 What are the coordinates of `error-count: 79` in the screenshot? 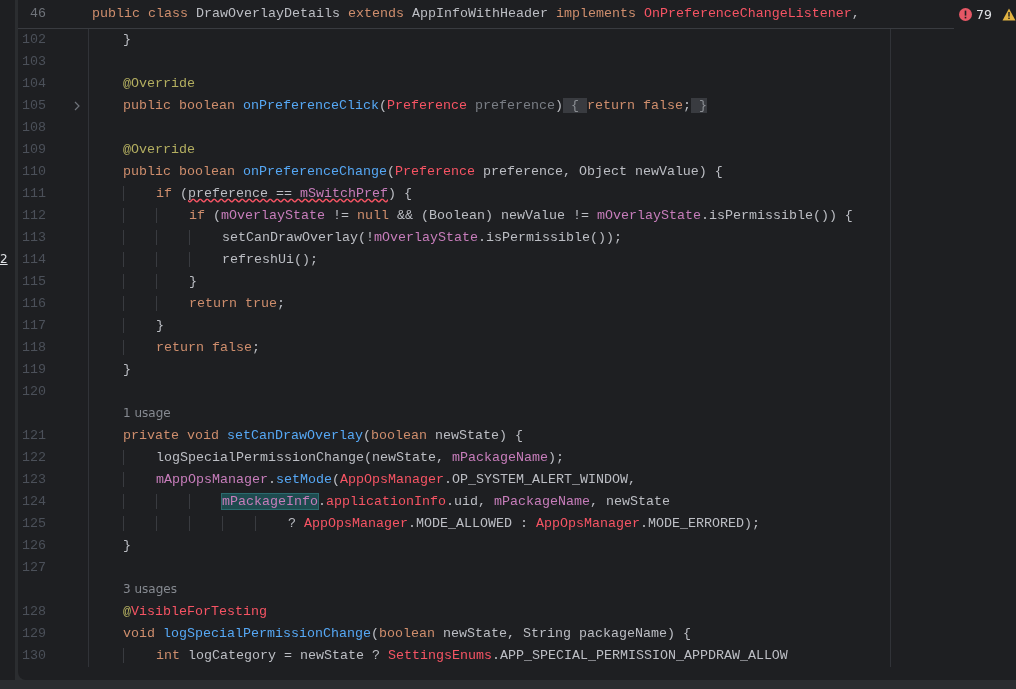 It's located at (984, 14).